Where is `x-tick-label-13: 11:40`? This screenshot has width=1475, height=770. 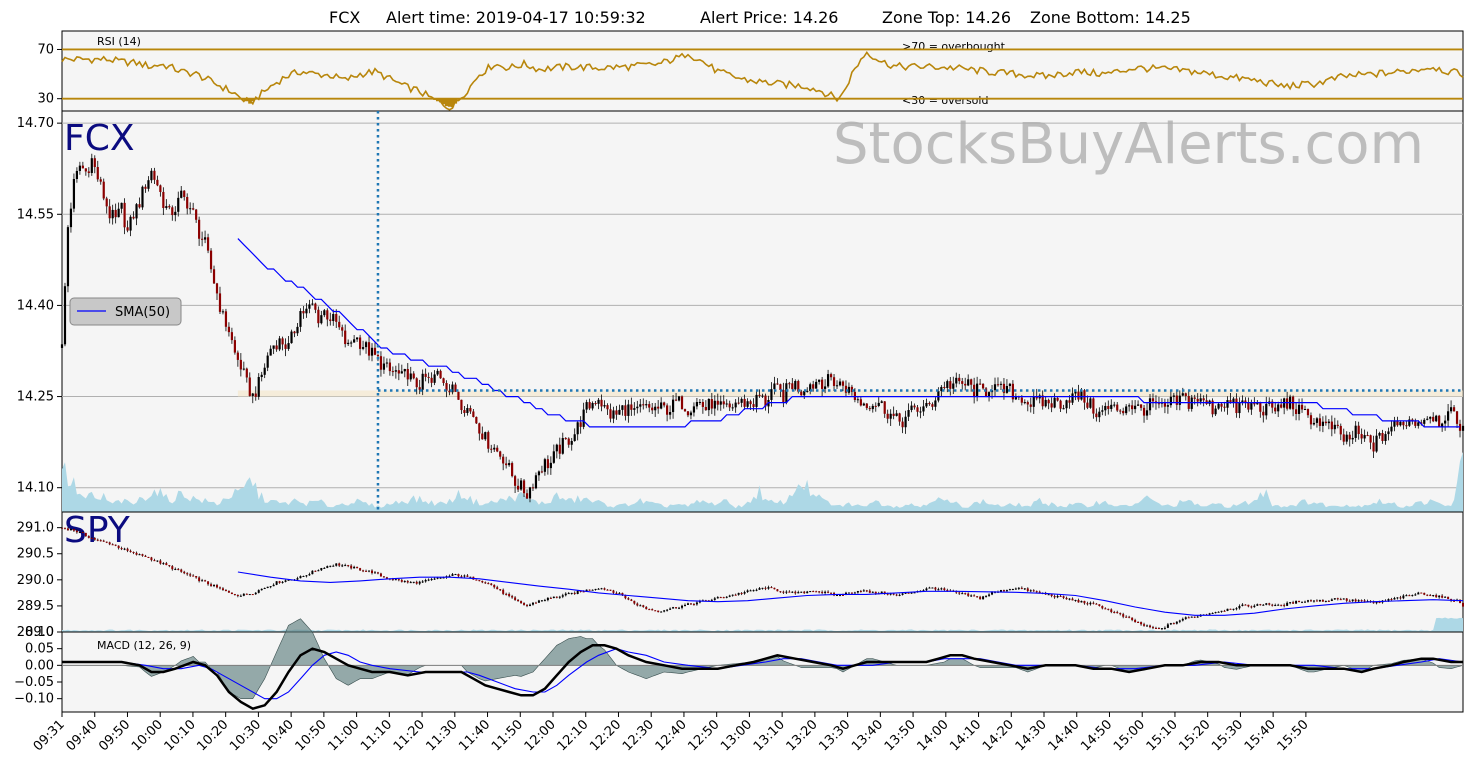 x-tick-label-13: 11:40 is located at coordinates (474, 735).